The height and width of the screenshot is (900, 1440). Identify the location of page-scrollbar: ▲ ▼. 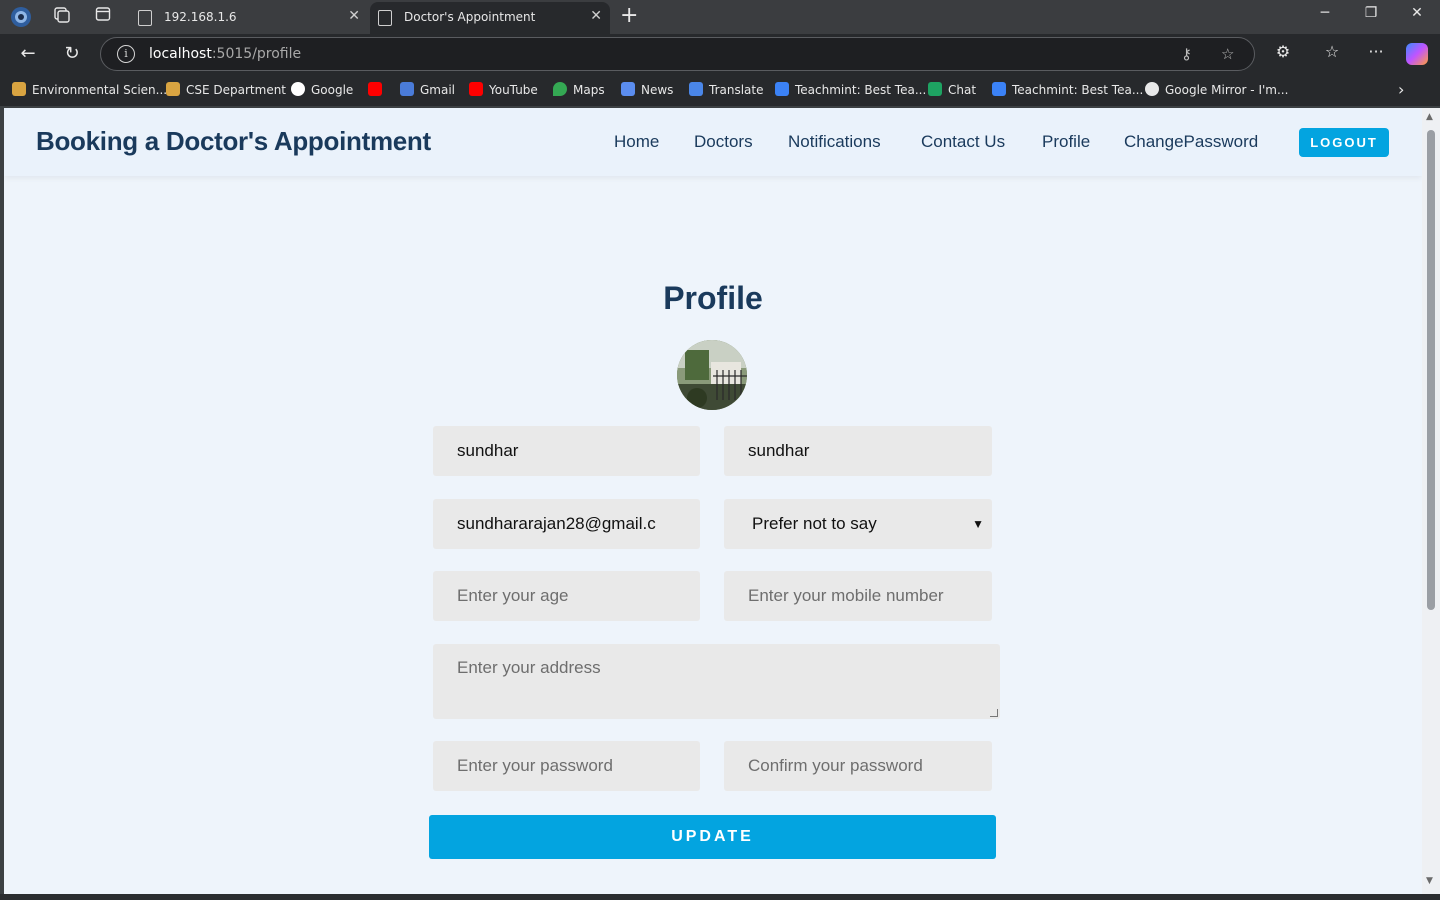
(1431, 501).